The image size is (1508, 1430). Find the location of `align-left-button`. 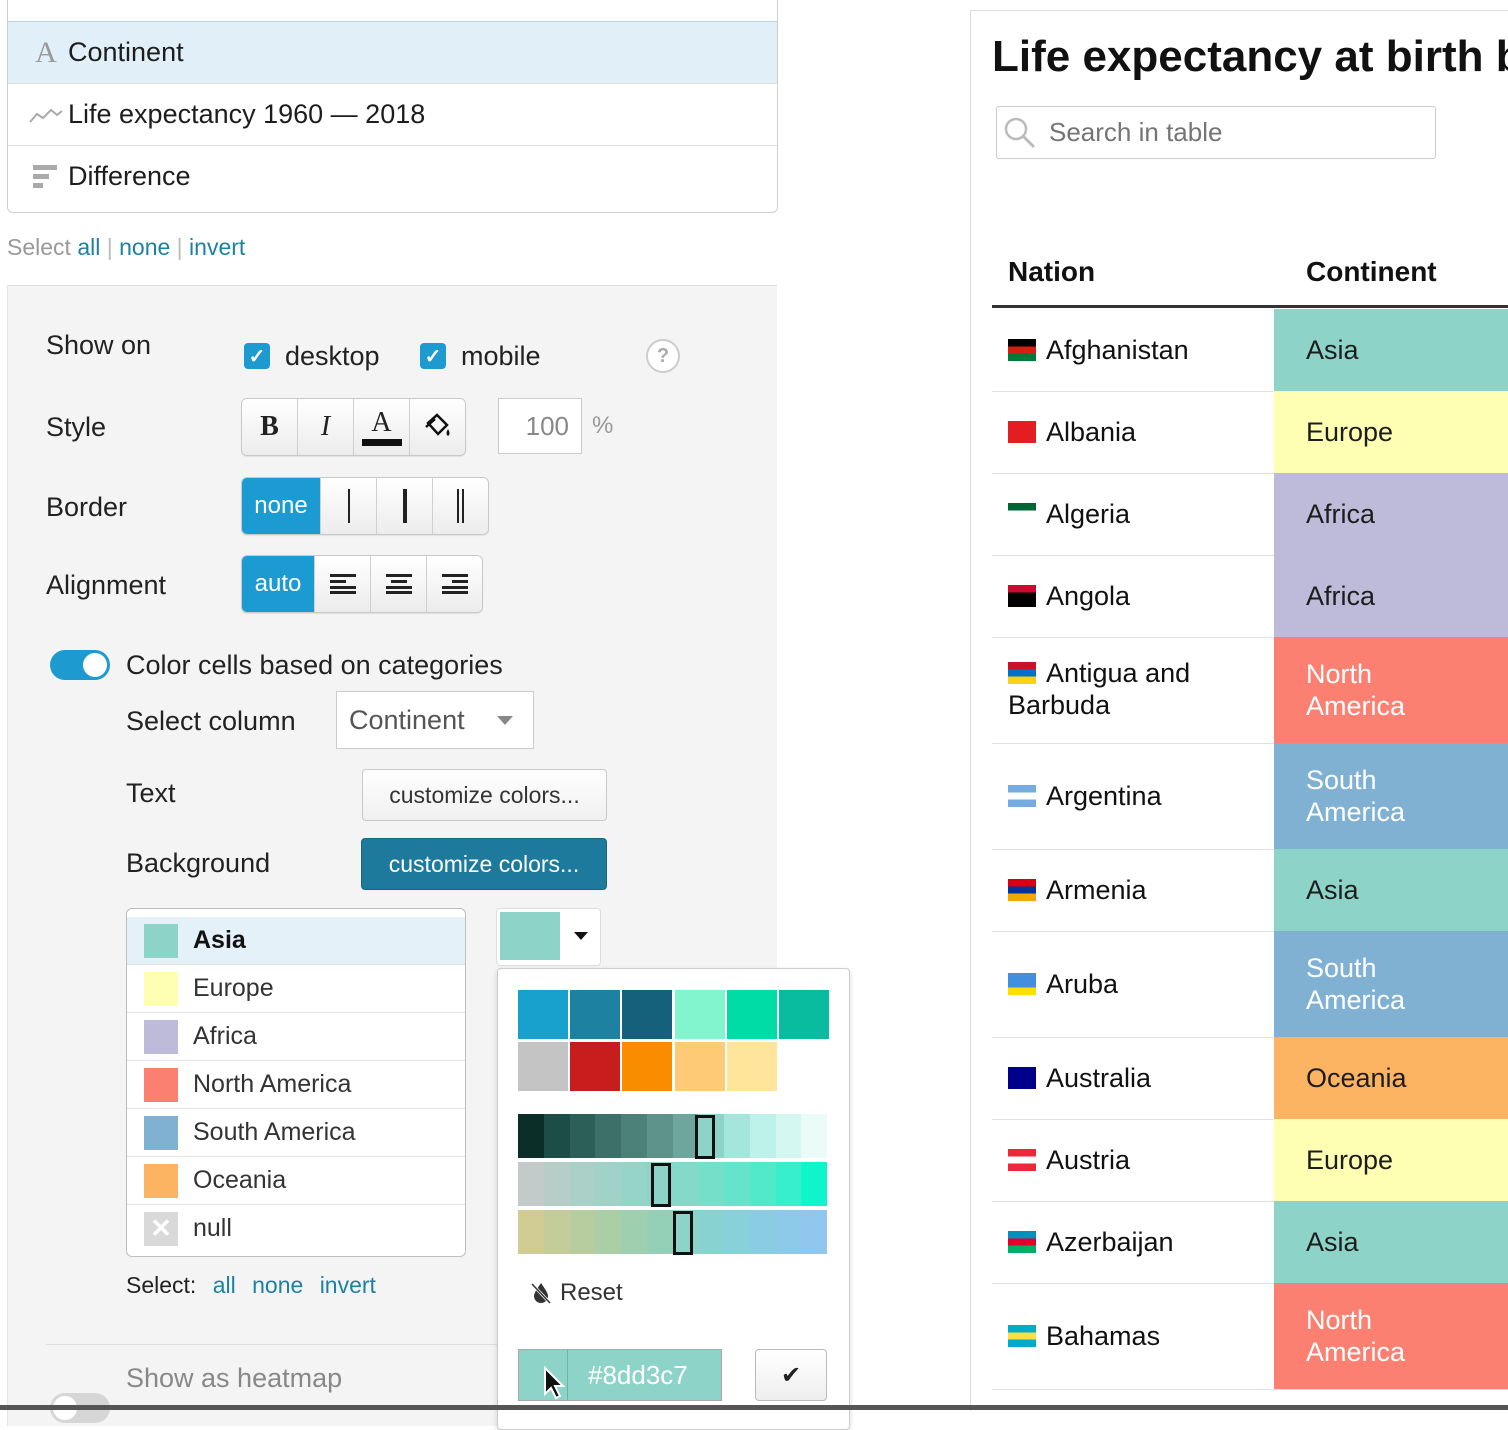

align-left-button is located at coordinates (343, 584).